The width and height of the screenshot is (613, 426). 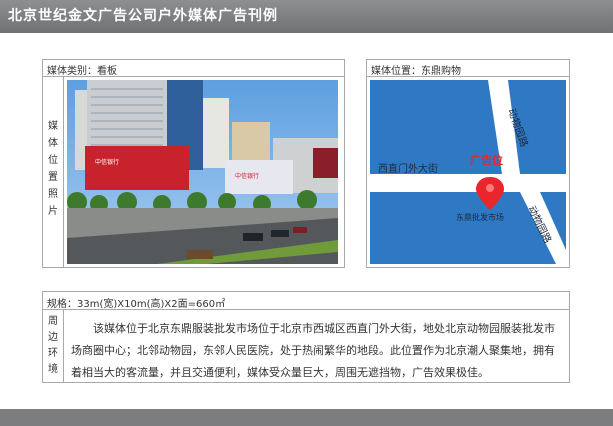 I want to click on photo-caption-char: 片, so click(x=53, y=211).